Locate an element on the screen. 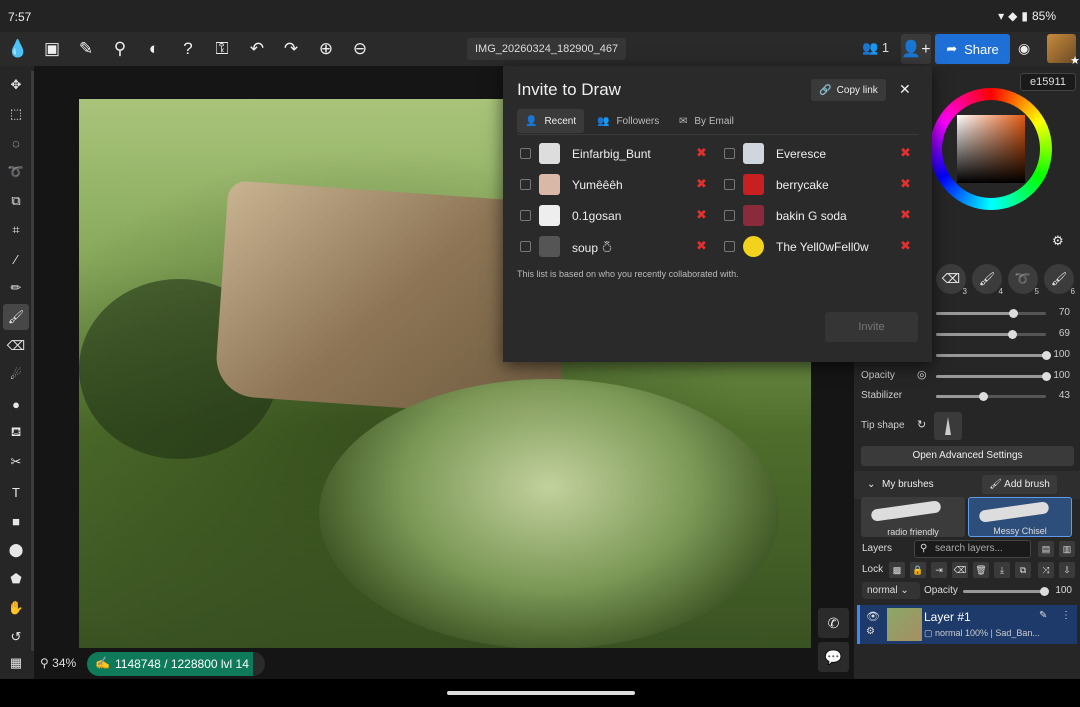 The image size is (1080, 707). new-layer-icon: ▤ is located at coordinates (1046, 549).